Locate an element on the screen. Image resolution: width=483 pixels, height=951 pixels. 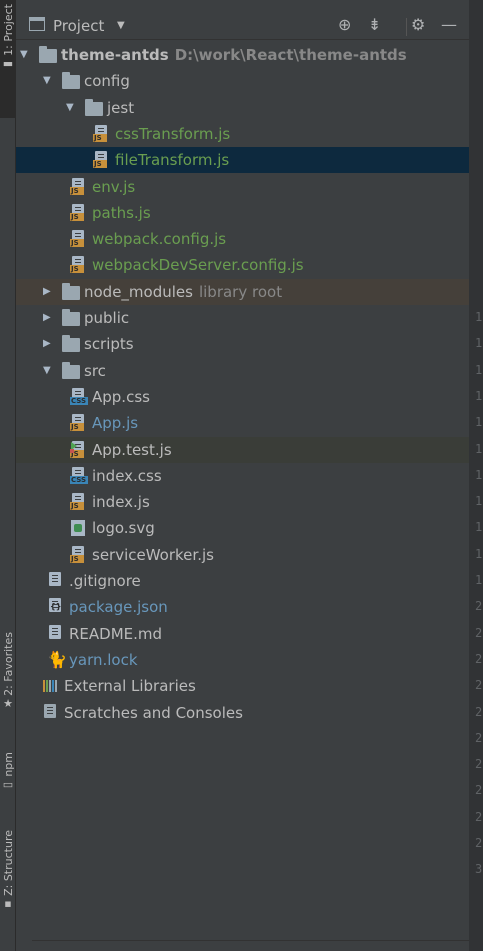
tree-item-sublabel: D:\work\React\theme-antds is located at coordinates (290, 55).